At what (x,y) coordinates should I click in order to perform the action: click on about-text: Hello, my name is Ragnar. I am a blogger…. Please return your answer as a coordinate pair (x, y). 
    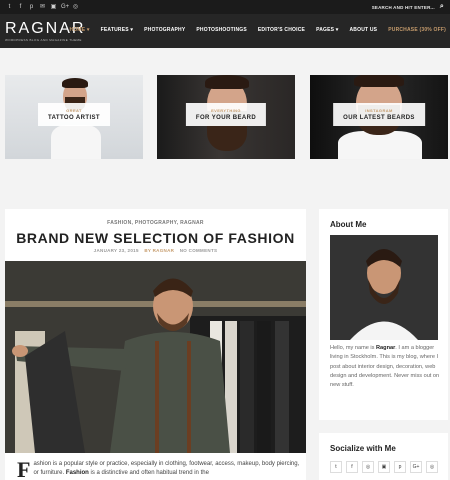
    Looking at the image, I should click on (385, 367).